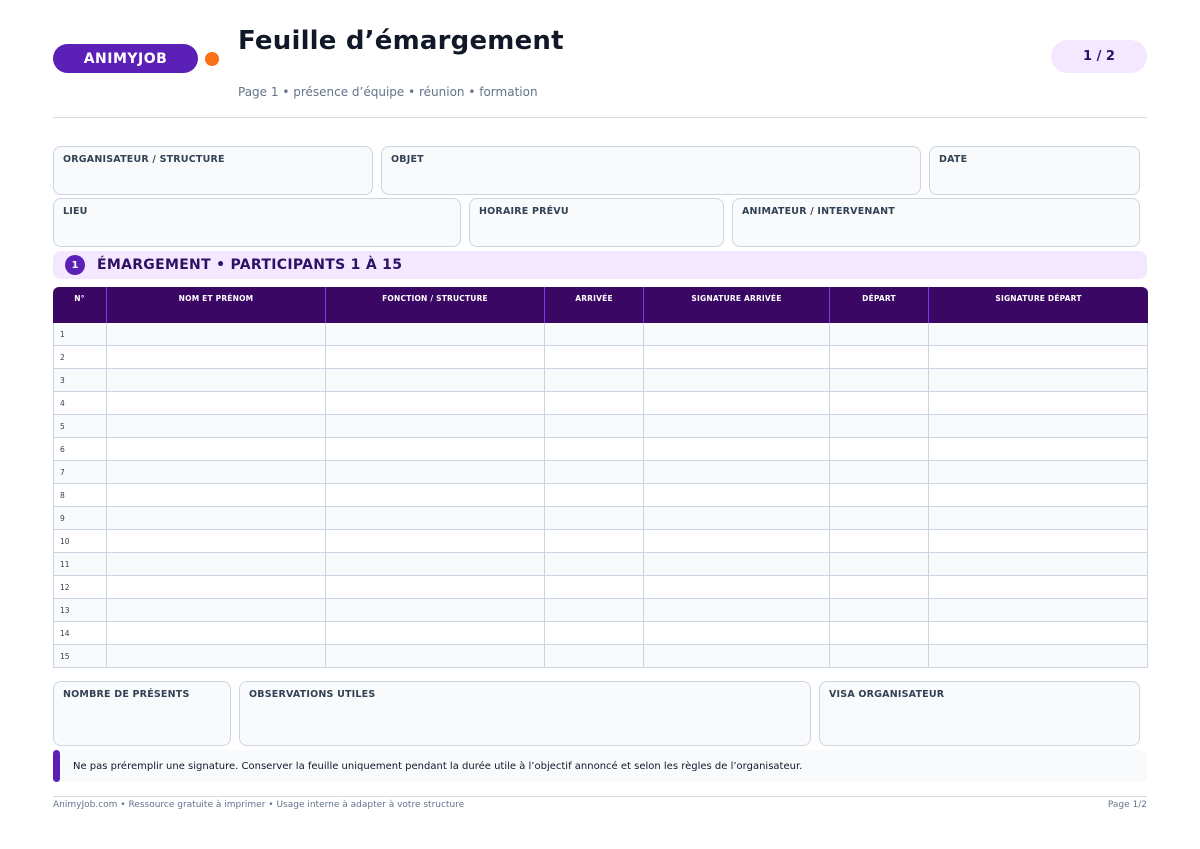 This screenshot has width=1200, height=849. Describe the element at coordinates (525, 713) in the screenshot. I see `observations-field: OBSERVATIONS UTILES` at that location.